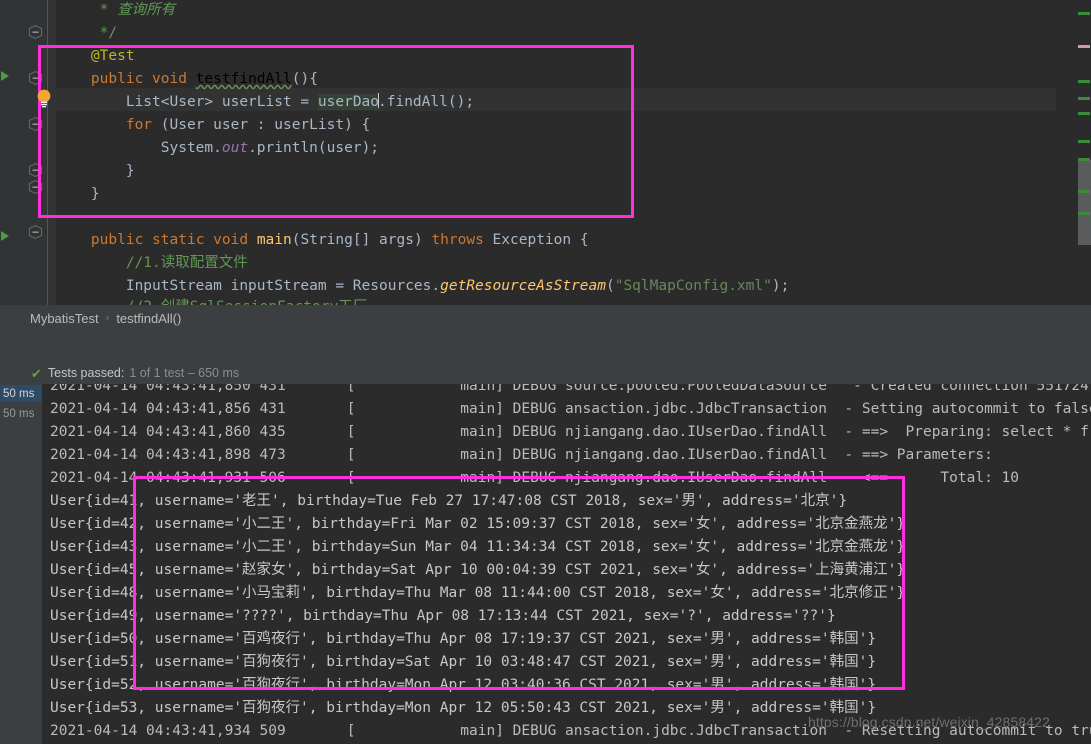 The width and height of the screenshot is (1091, 744). Describe the element at coordinates (231, 240) in the screenshot. I see `code-token: void` at that location.